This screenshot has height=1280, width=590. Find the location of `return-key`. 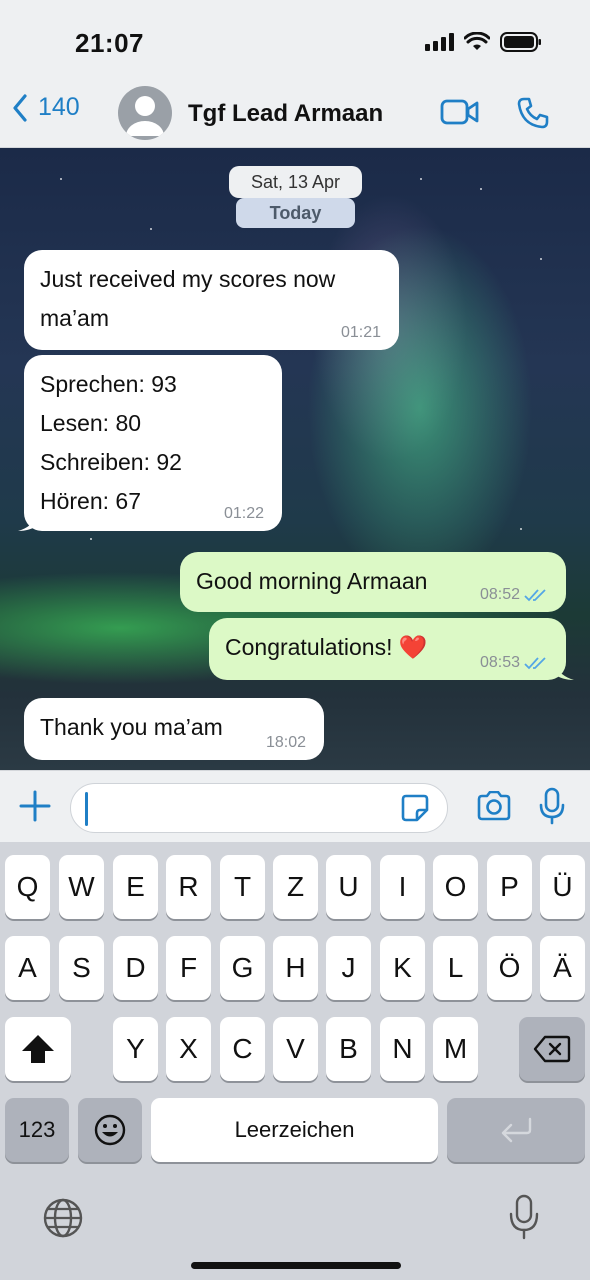

return-key is located at coordinates (516, 1130).